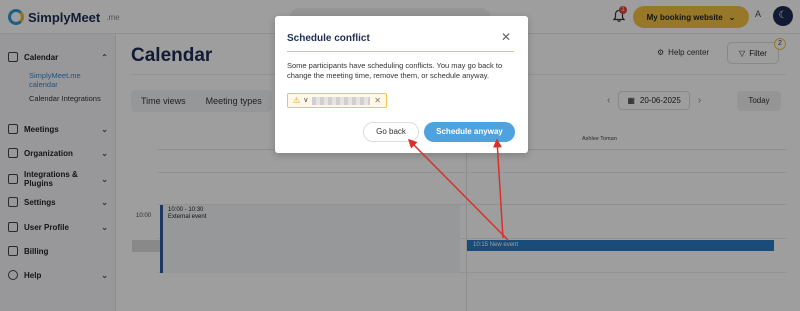 This screenshot has width=800, height=311. What do you see at coordinates (391, 132) in the screenshot?
I see `go-back-button: Go back` at bounding box center [391, 132].